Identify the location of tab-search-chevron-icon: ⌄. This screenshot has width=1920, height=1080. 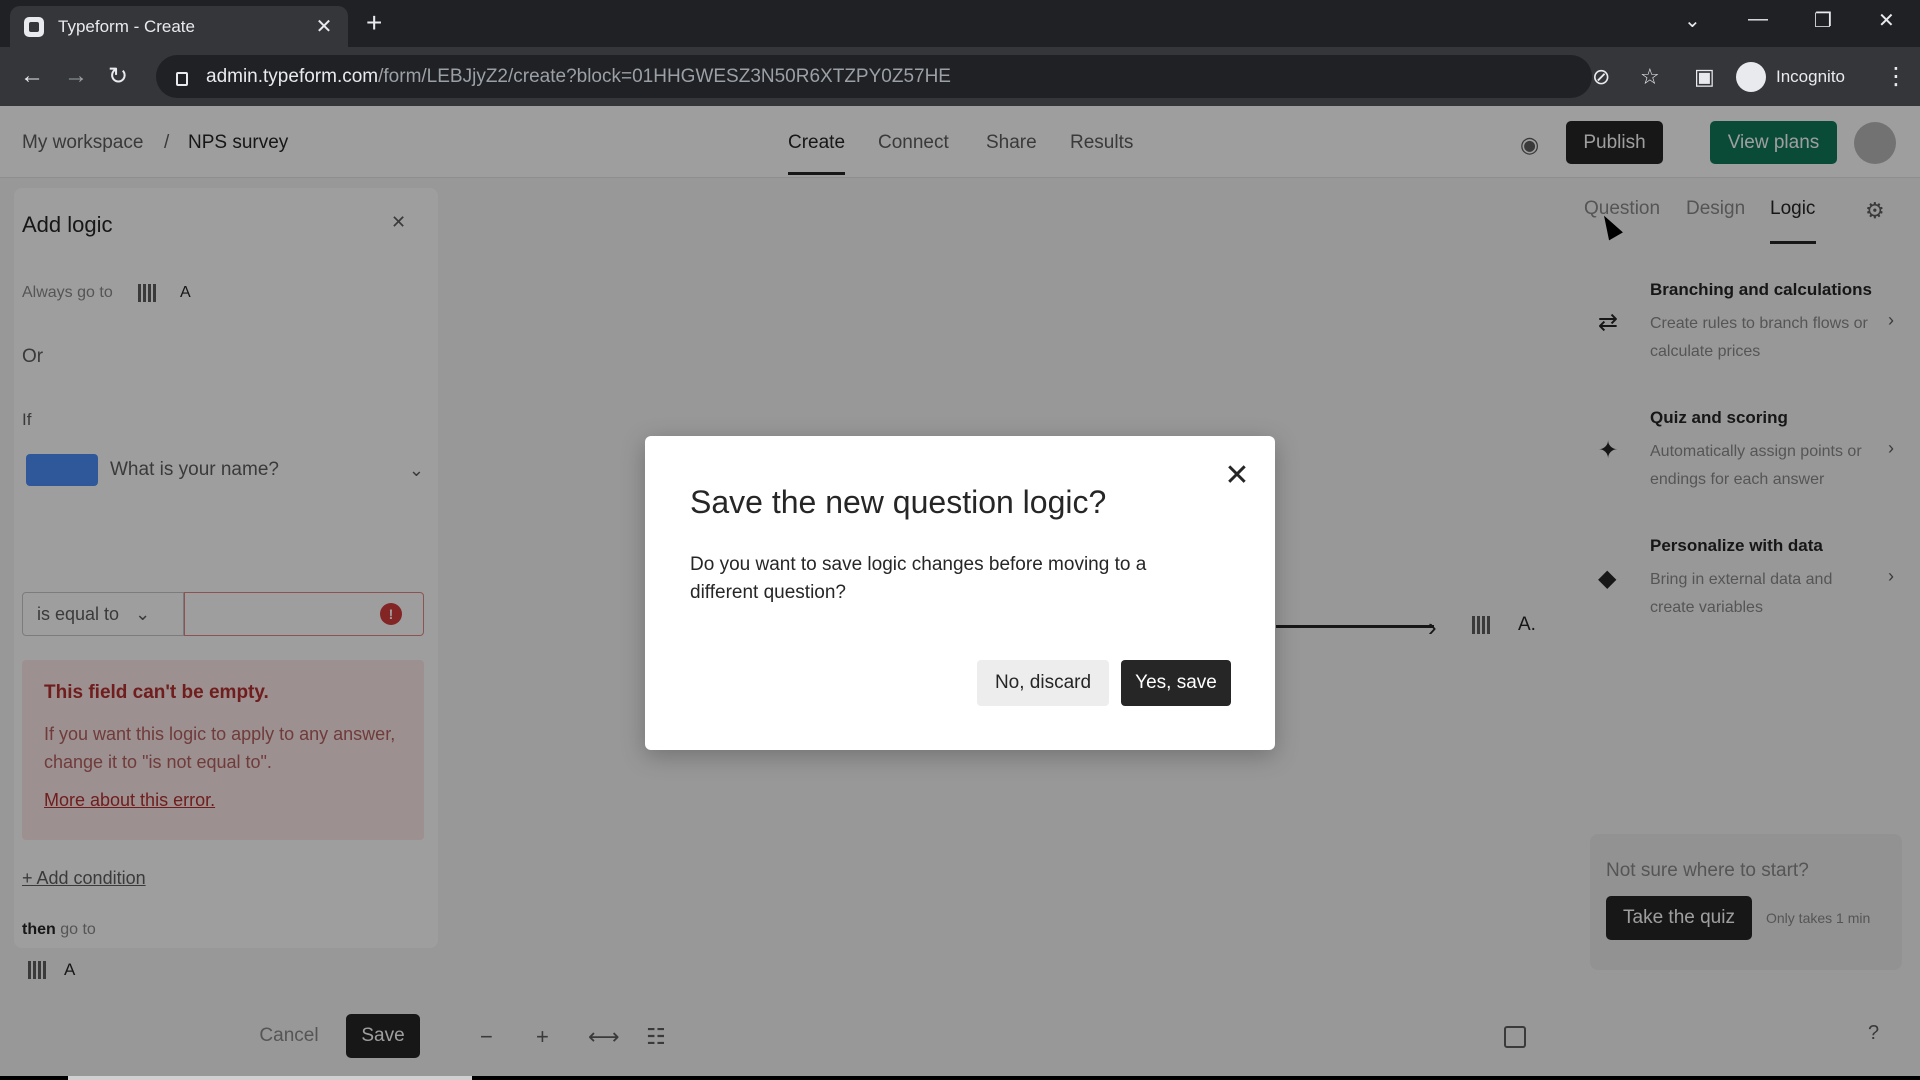
(1692, 20).